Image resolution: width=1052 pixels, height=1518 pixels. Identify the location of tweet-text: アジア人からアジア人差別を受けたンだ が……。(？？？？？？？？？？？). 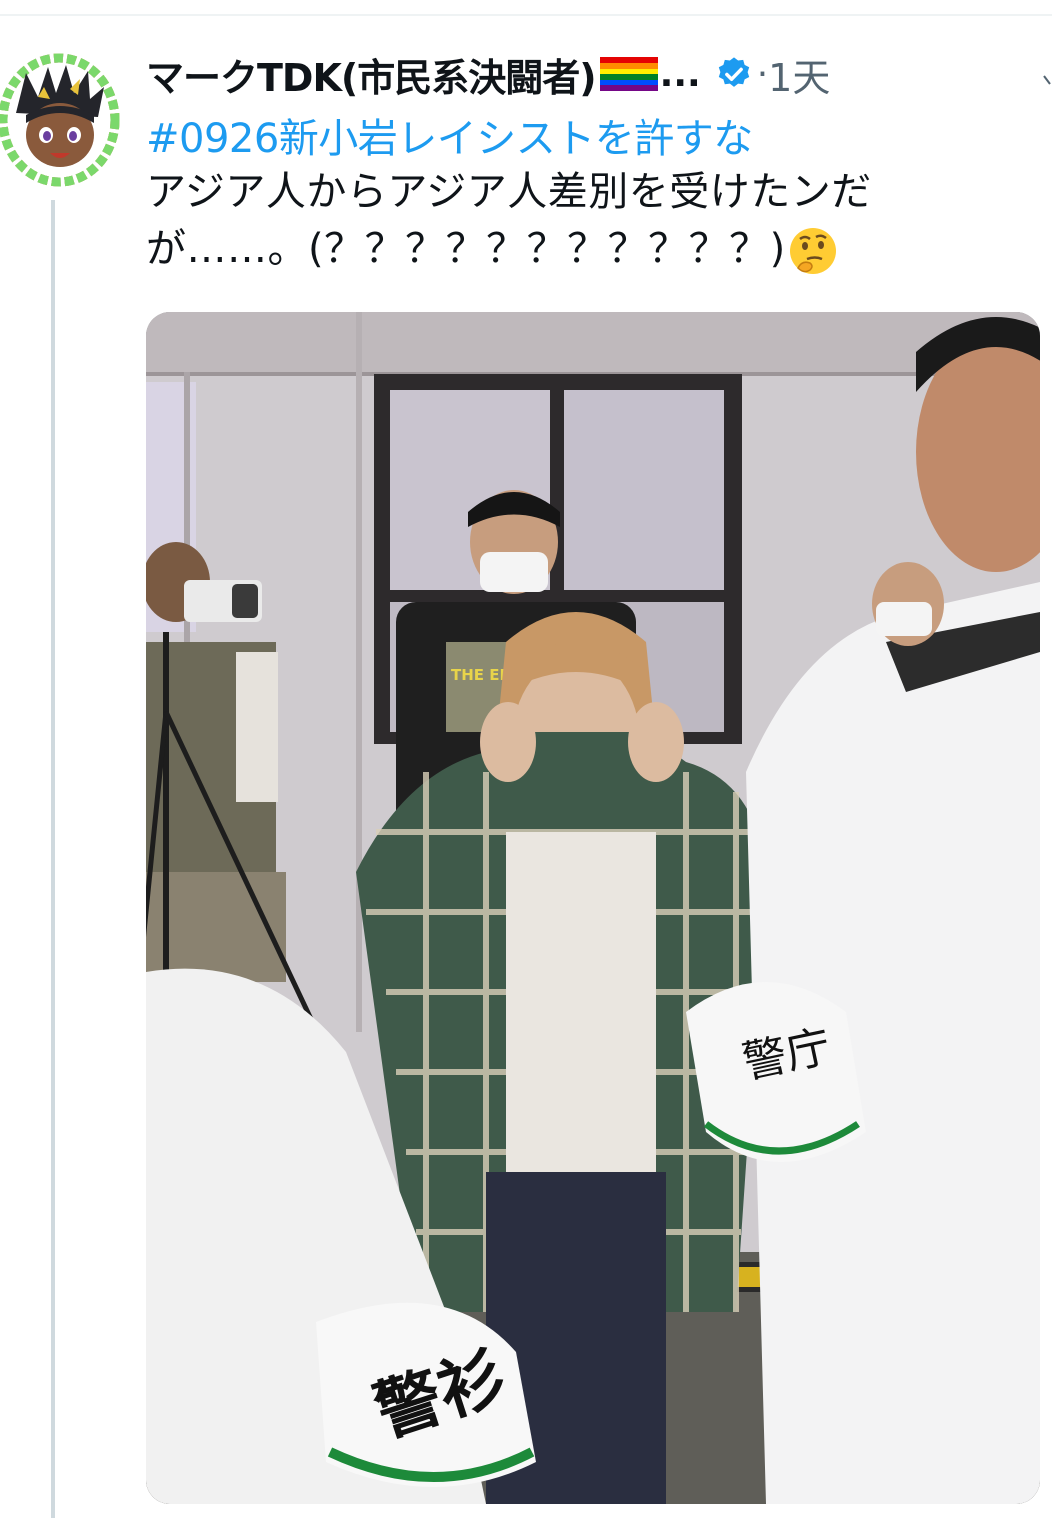
(586, 221).